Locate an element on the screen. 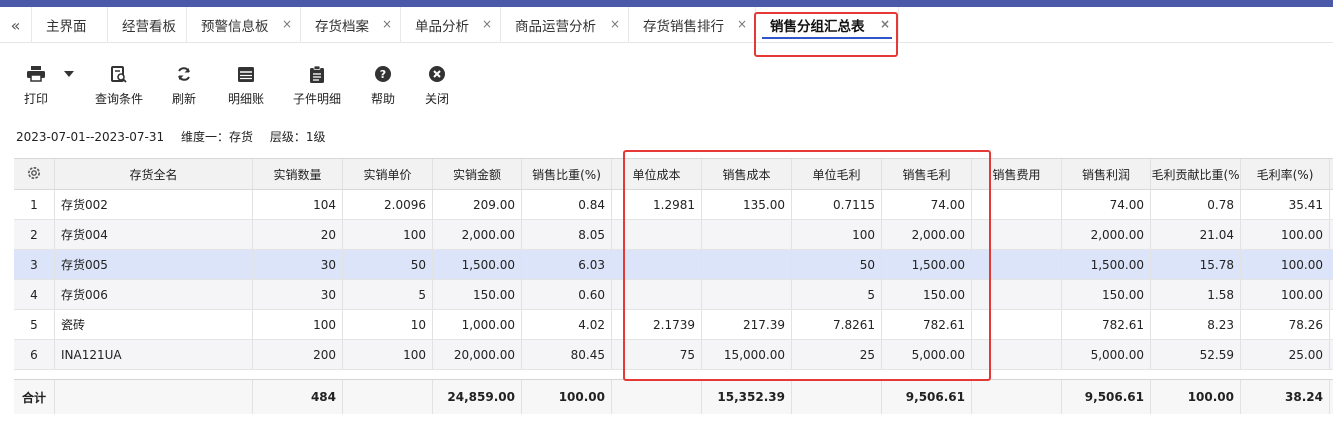  cell-index: 2 is located at coordinates (34, 234).